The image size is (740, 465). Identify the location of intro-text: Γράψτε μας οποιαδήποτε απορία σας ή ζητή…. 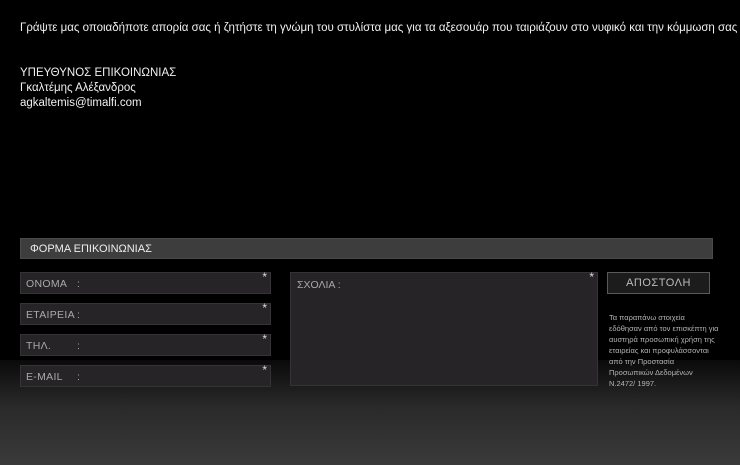
(380, 28).